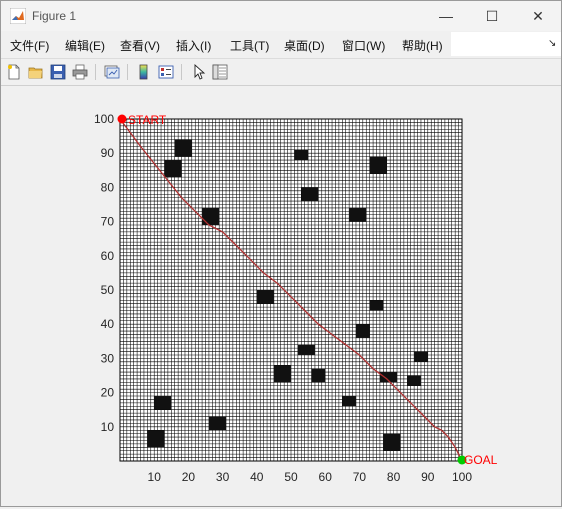 The height and width of the screenshot is (509, 562). Describe the element at coordinates (249, 45) in the screenshot. I see `menu-tools: 工具(T)` at that location.